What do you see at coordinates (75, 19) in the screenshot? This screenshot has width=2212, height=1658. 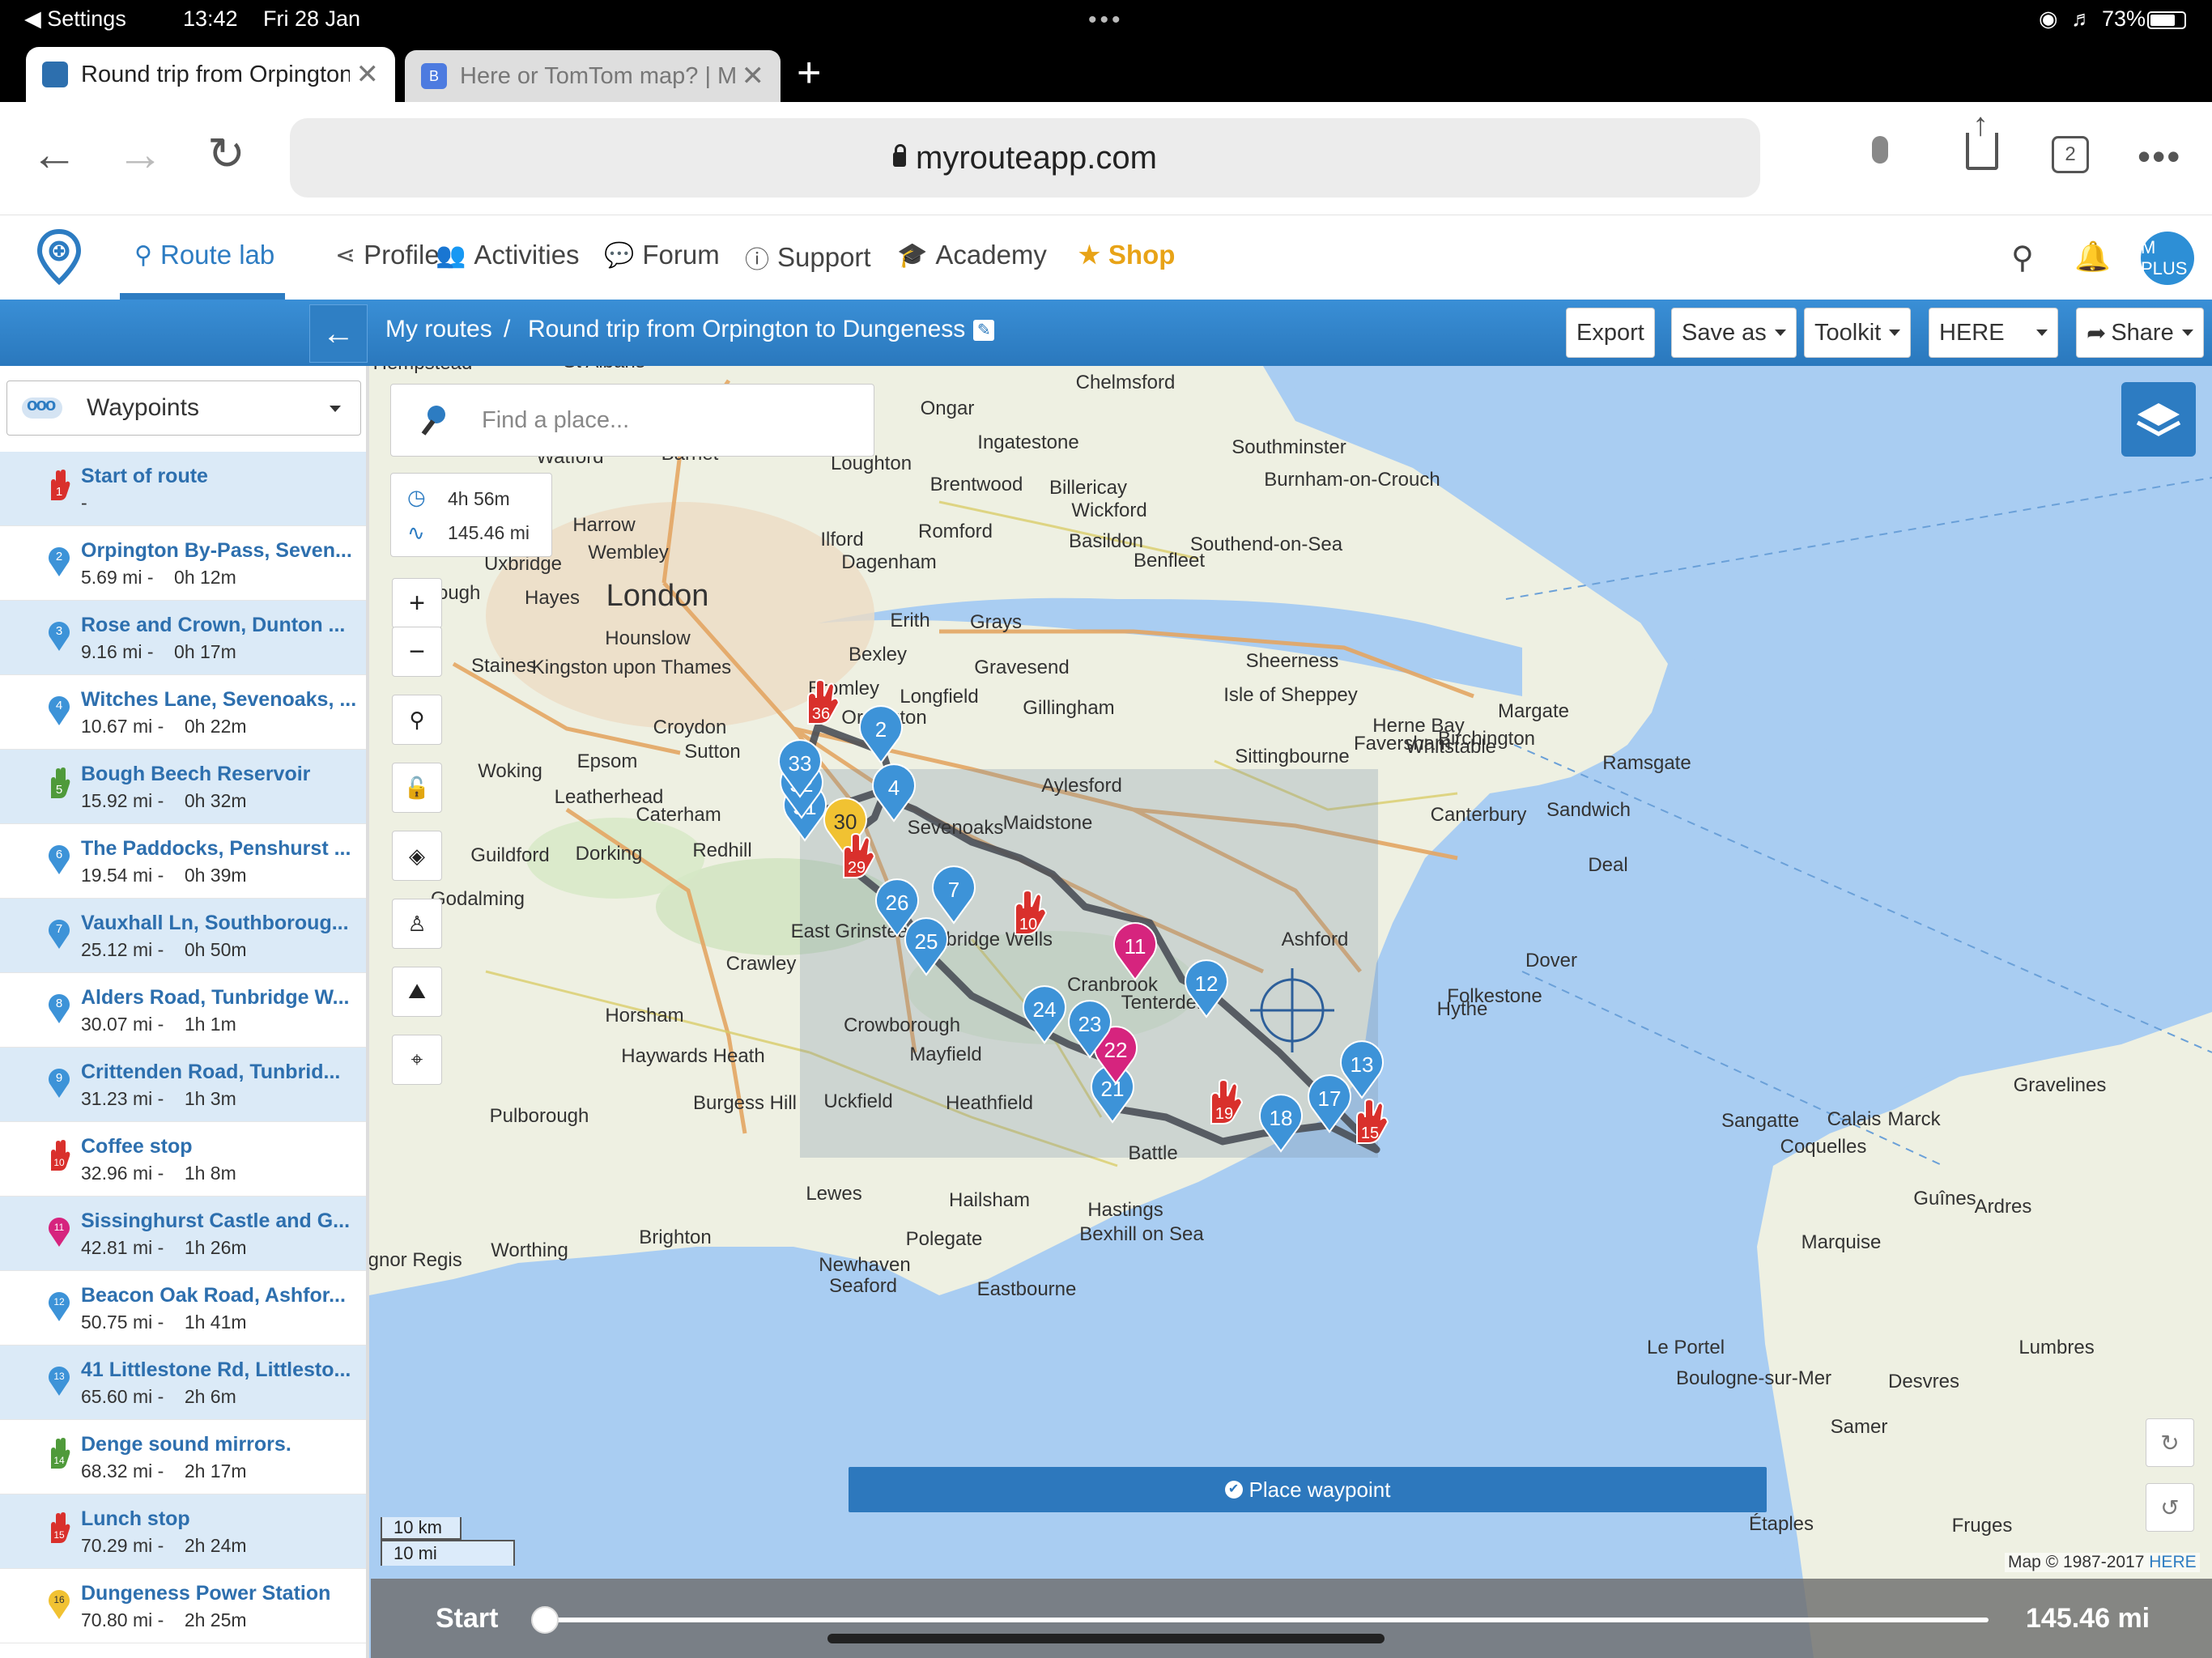 I see `status-back-link: ◀ Settings` at bounding box center [75, 19].